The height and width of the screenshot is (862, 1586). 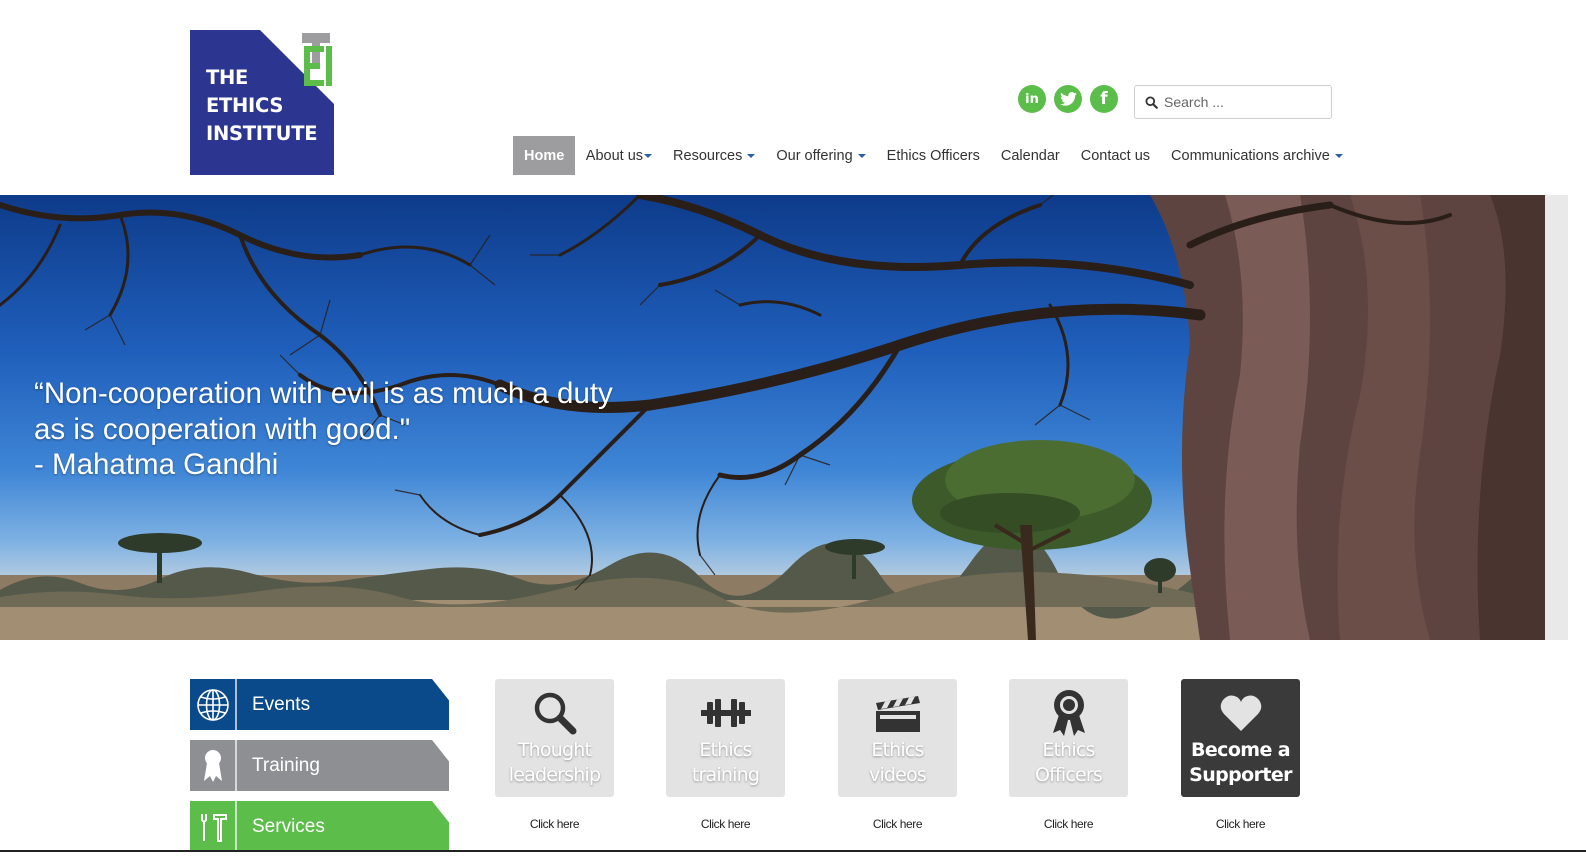 What do you see at coordinates (793, 851) in the screenshot?
I see `page-bottom-border` at bounding box center [793, 851].